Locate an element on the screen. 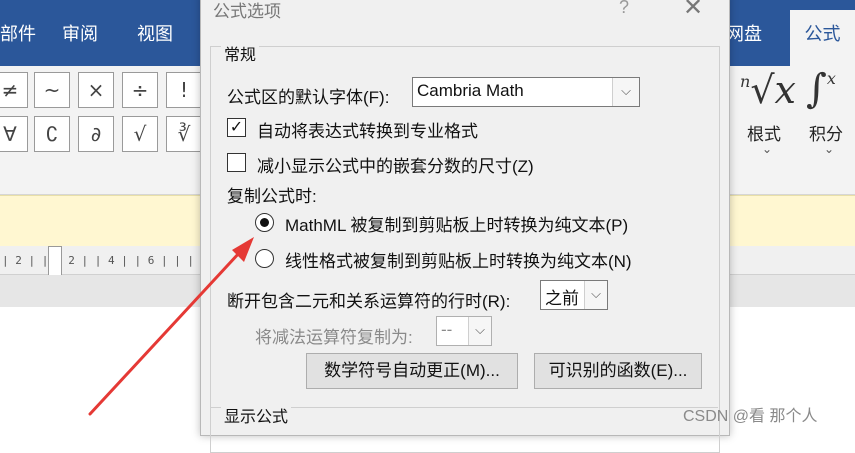  annotation-arrow is located at coordinates (171, 326).